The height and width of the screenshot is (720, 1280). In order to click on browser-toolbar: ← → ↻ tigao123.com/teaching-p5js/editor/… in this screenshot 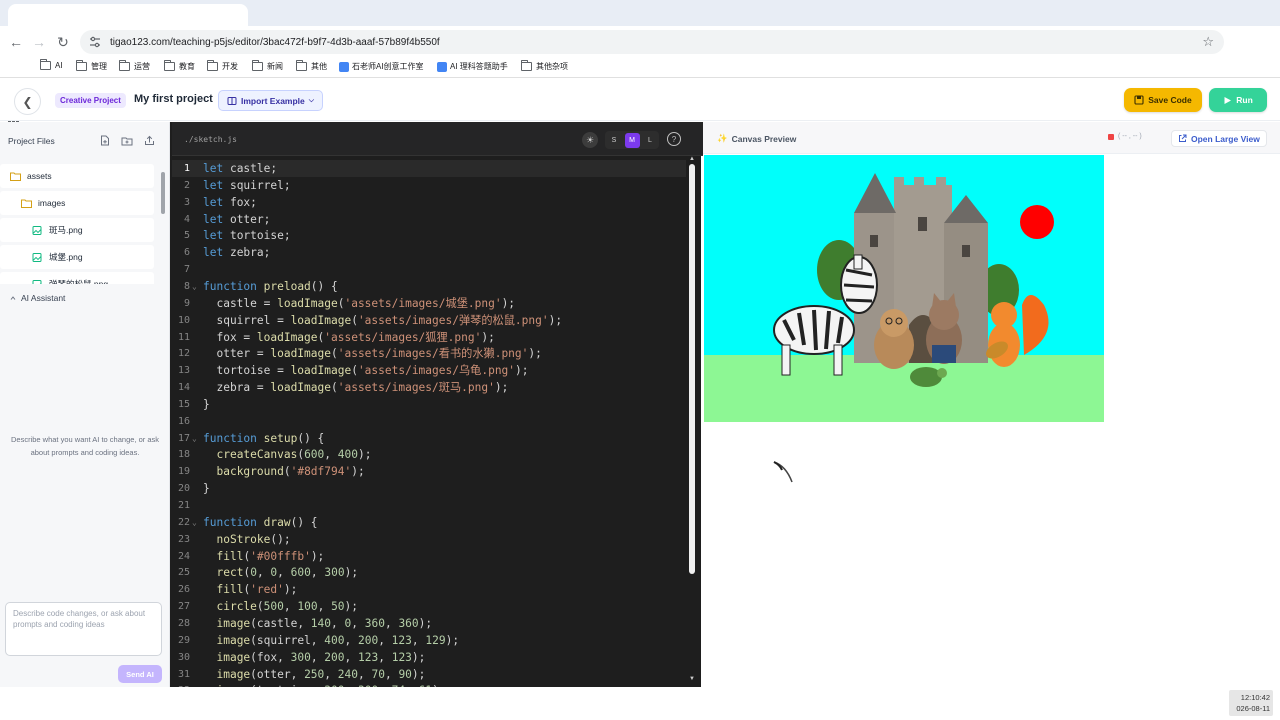, I will do `click(640, 50)`.